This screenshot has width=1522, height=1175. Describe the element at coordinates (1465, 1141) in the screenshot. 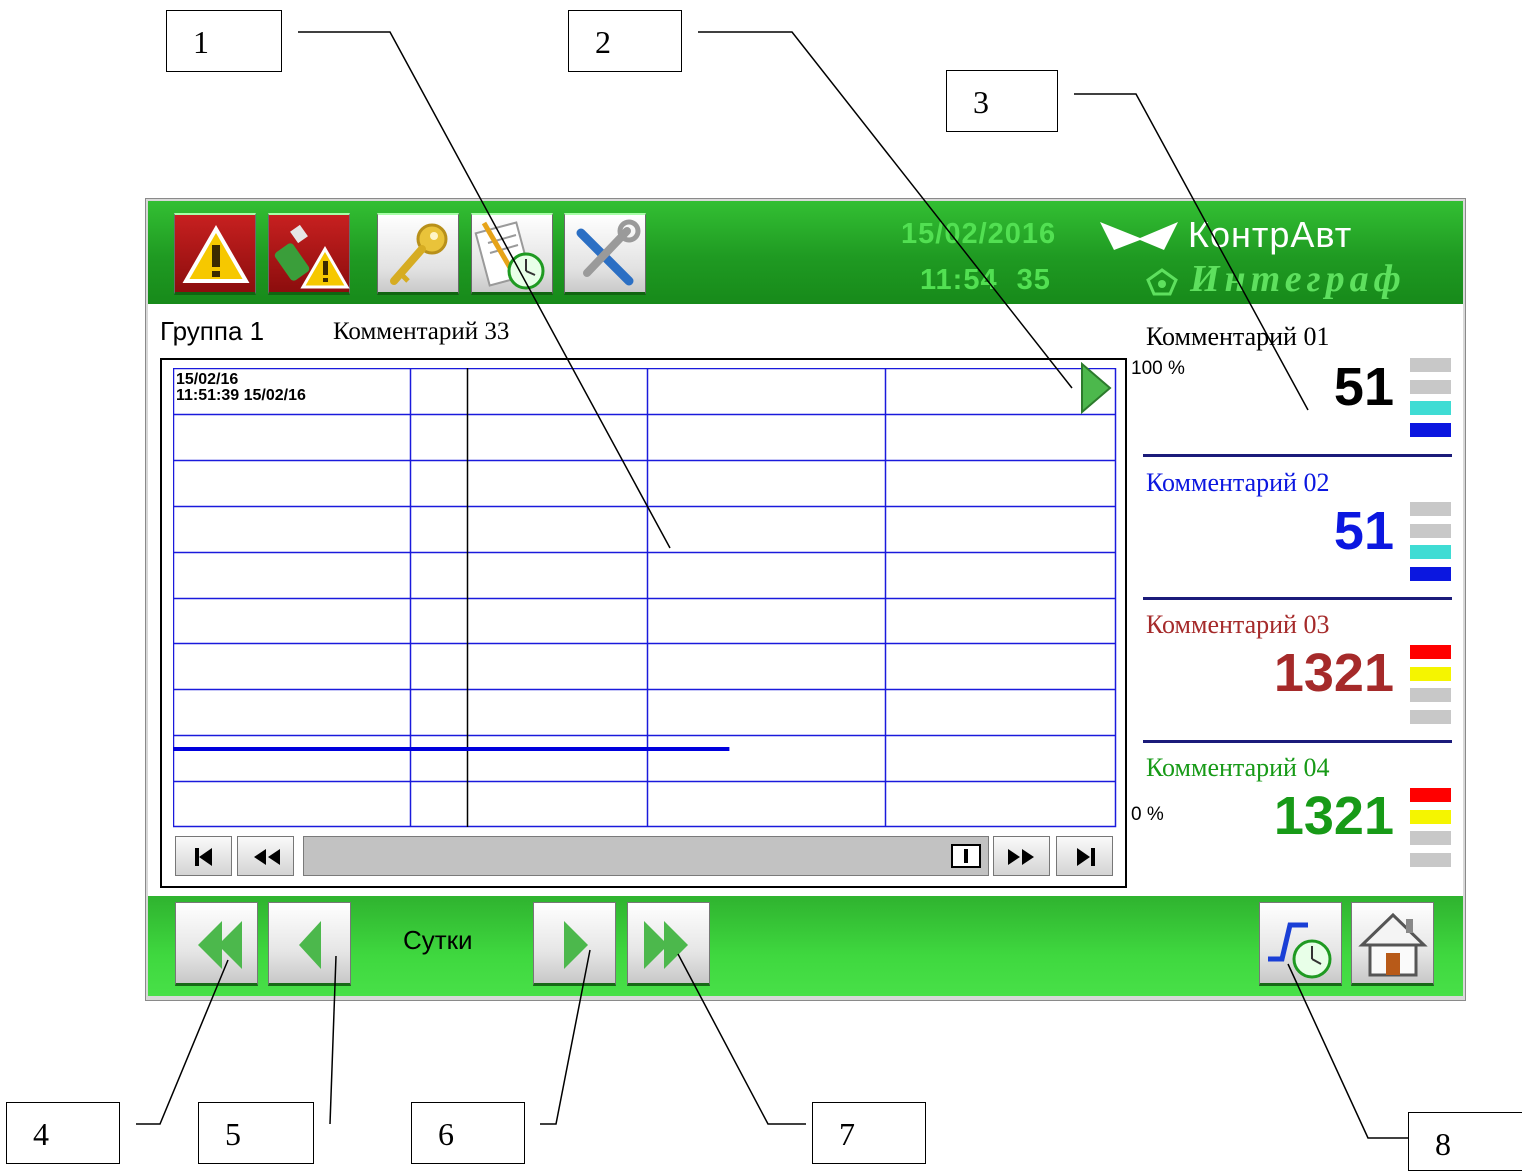

I see `callout-8: 8` at that location.